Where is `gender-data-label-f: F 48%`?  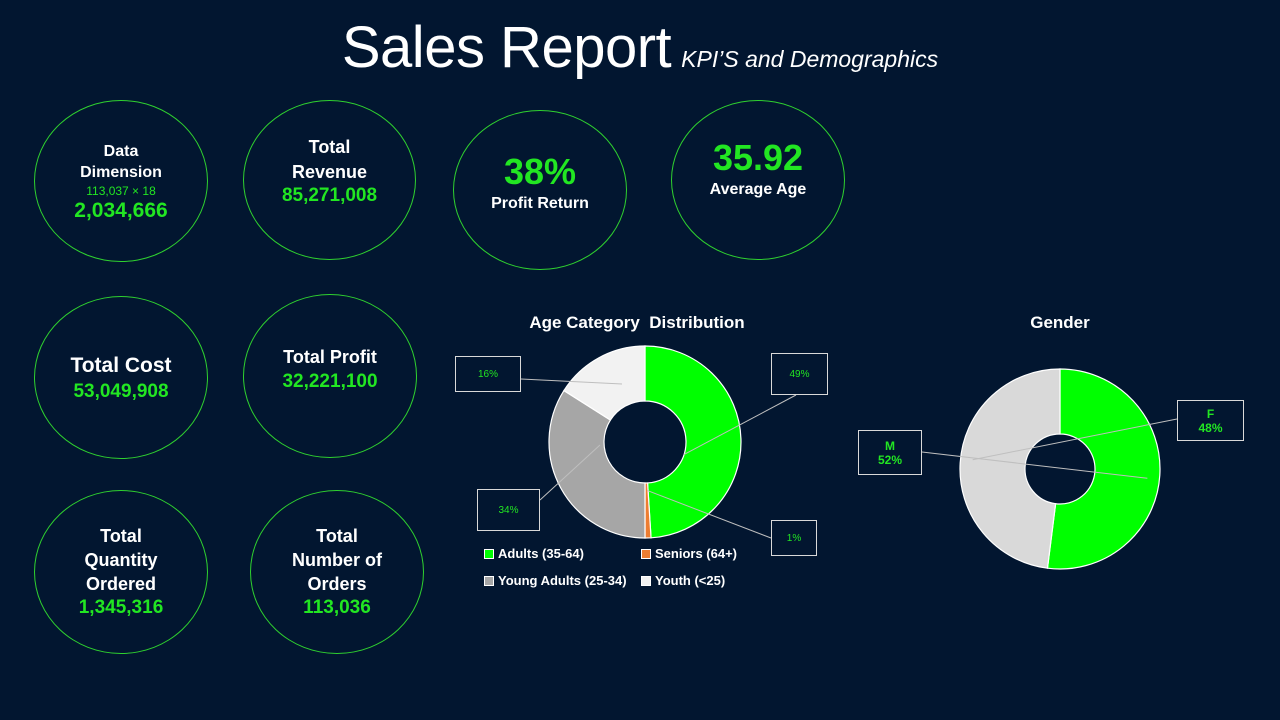
gender-data-label-f: F 48% is located at coordinates (1210, 420).